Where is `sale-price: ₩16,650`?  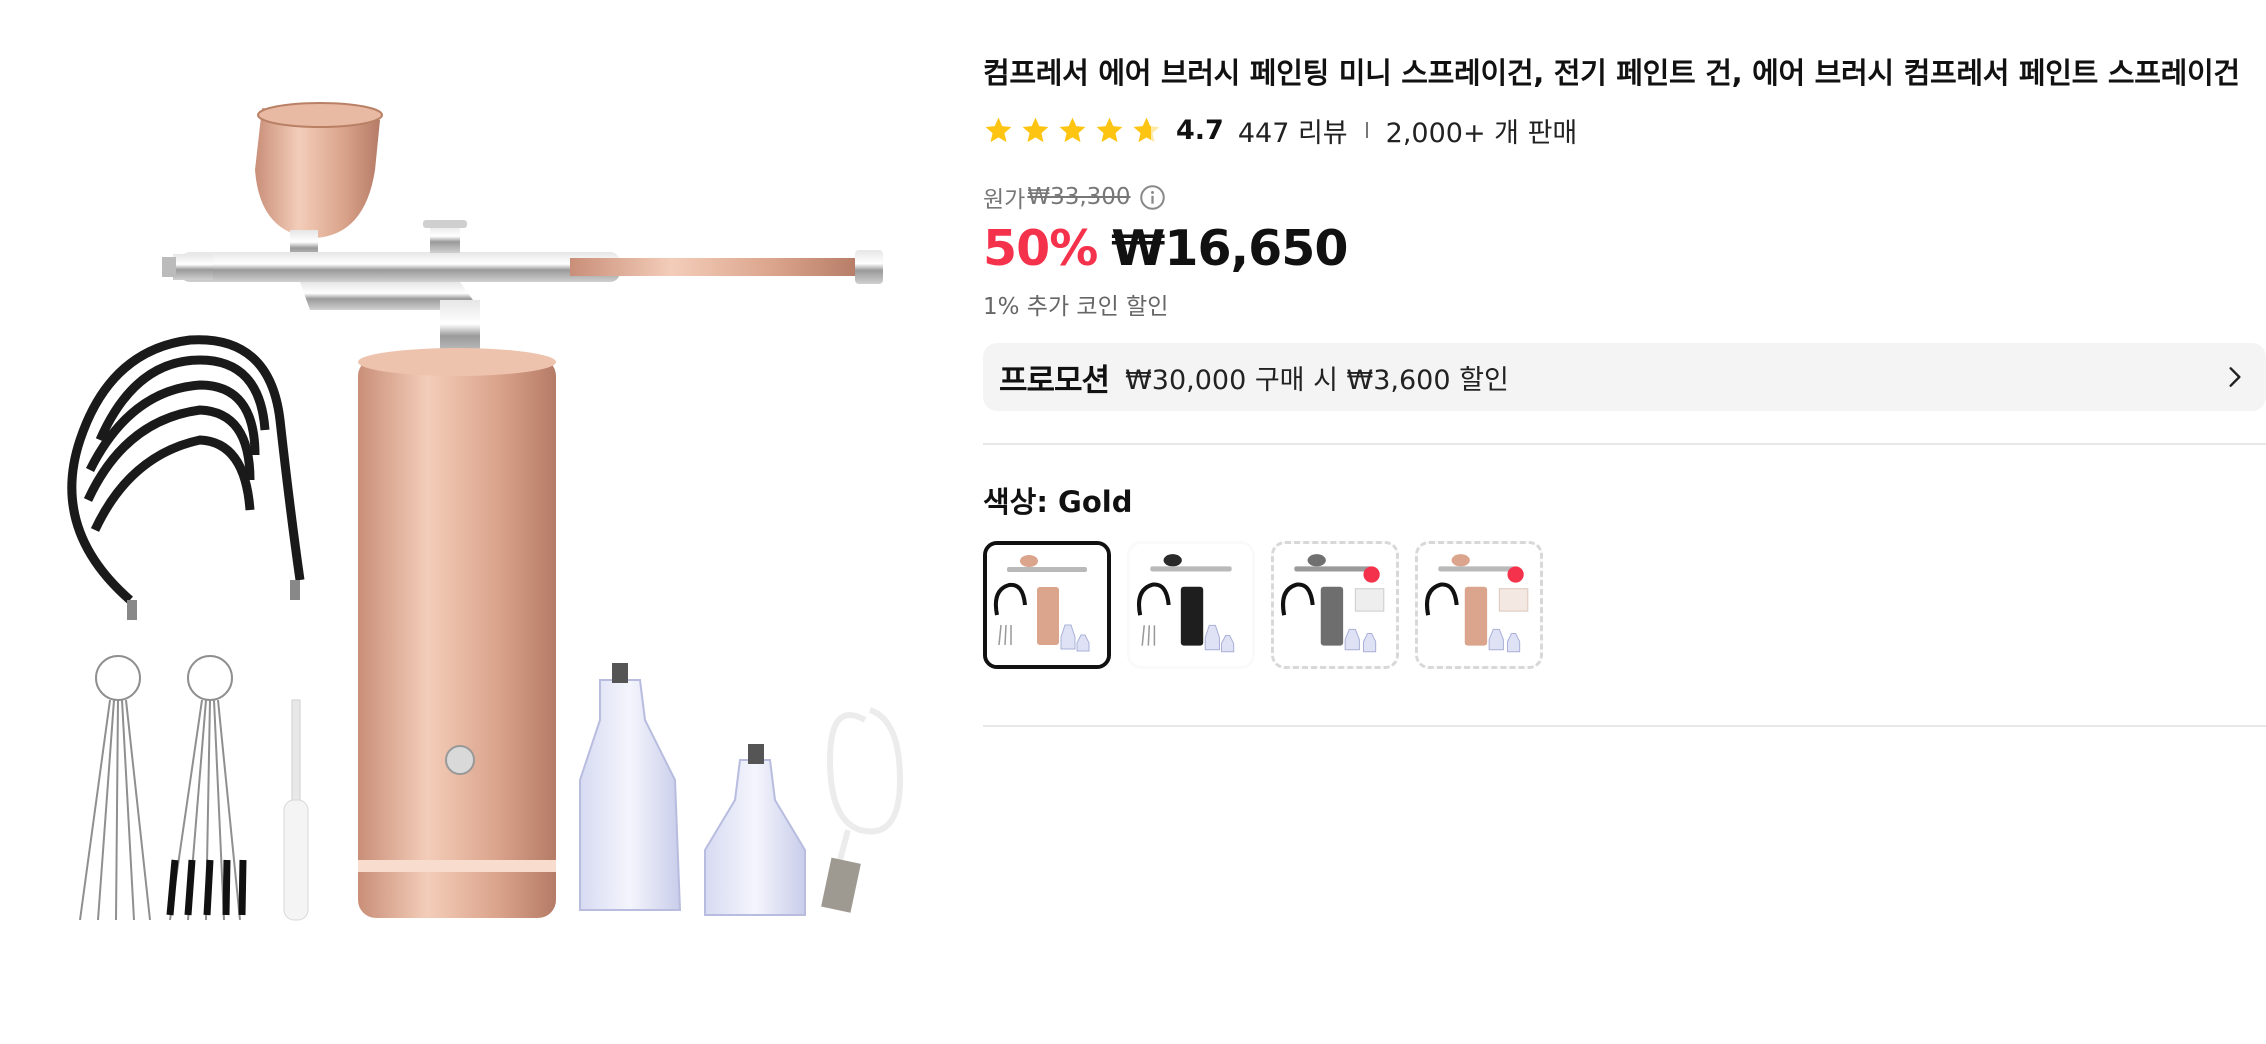 sale-price: ₩16,650 is located at coordinates (1229, 248).